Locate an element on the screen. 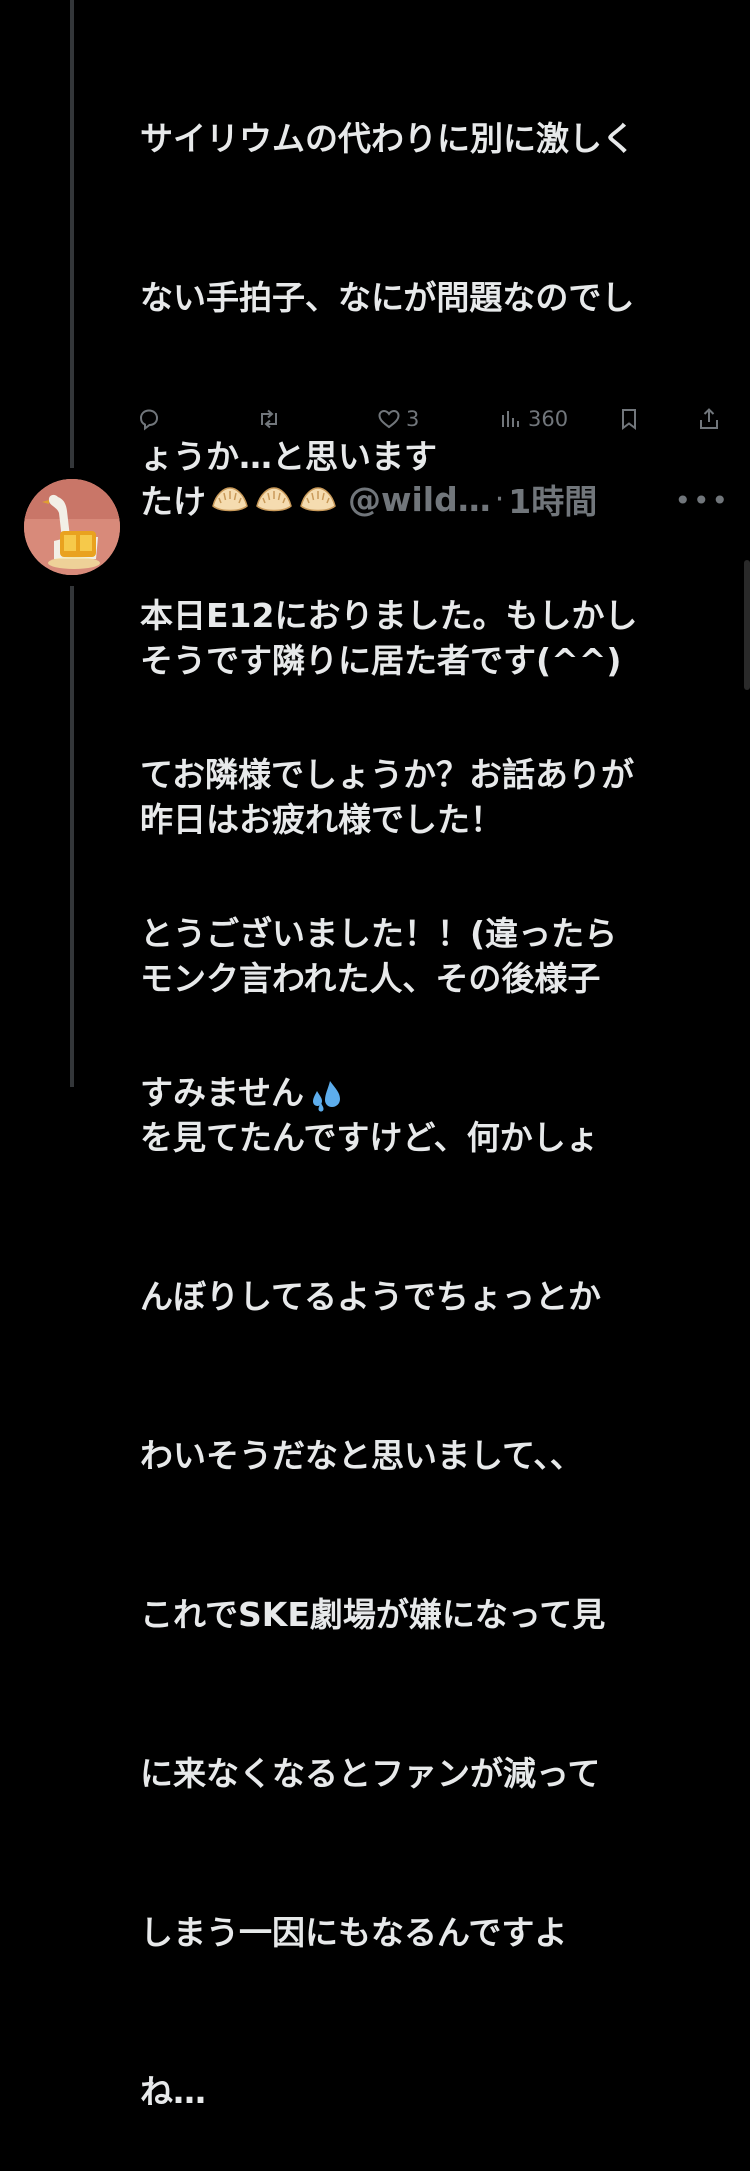 The height and width of the screenshot is (2171, 750). tweet-line: サイリウムの代わりに別に激しく is located at coordinates (387, 138).